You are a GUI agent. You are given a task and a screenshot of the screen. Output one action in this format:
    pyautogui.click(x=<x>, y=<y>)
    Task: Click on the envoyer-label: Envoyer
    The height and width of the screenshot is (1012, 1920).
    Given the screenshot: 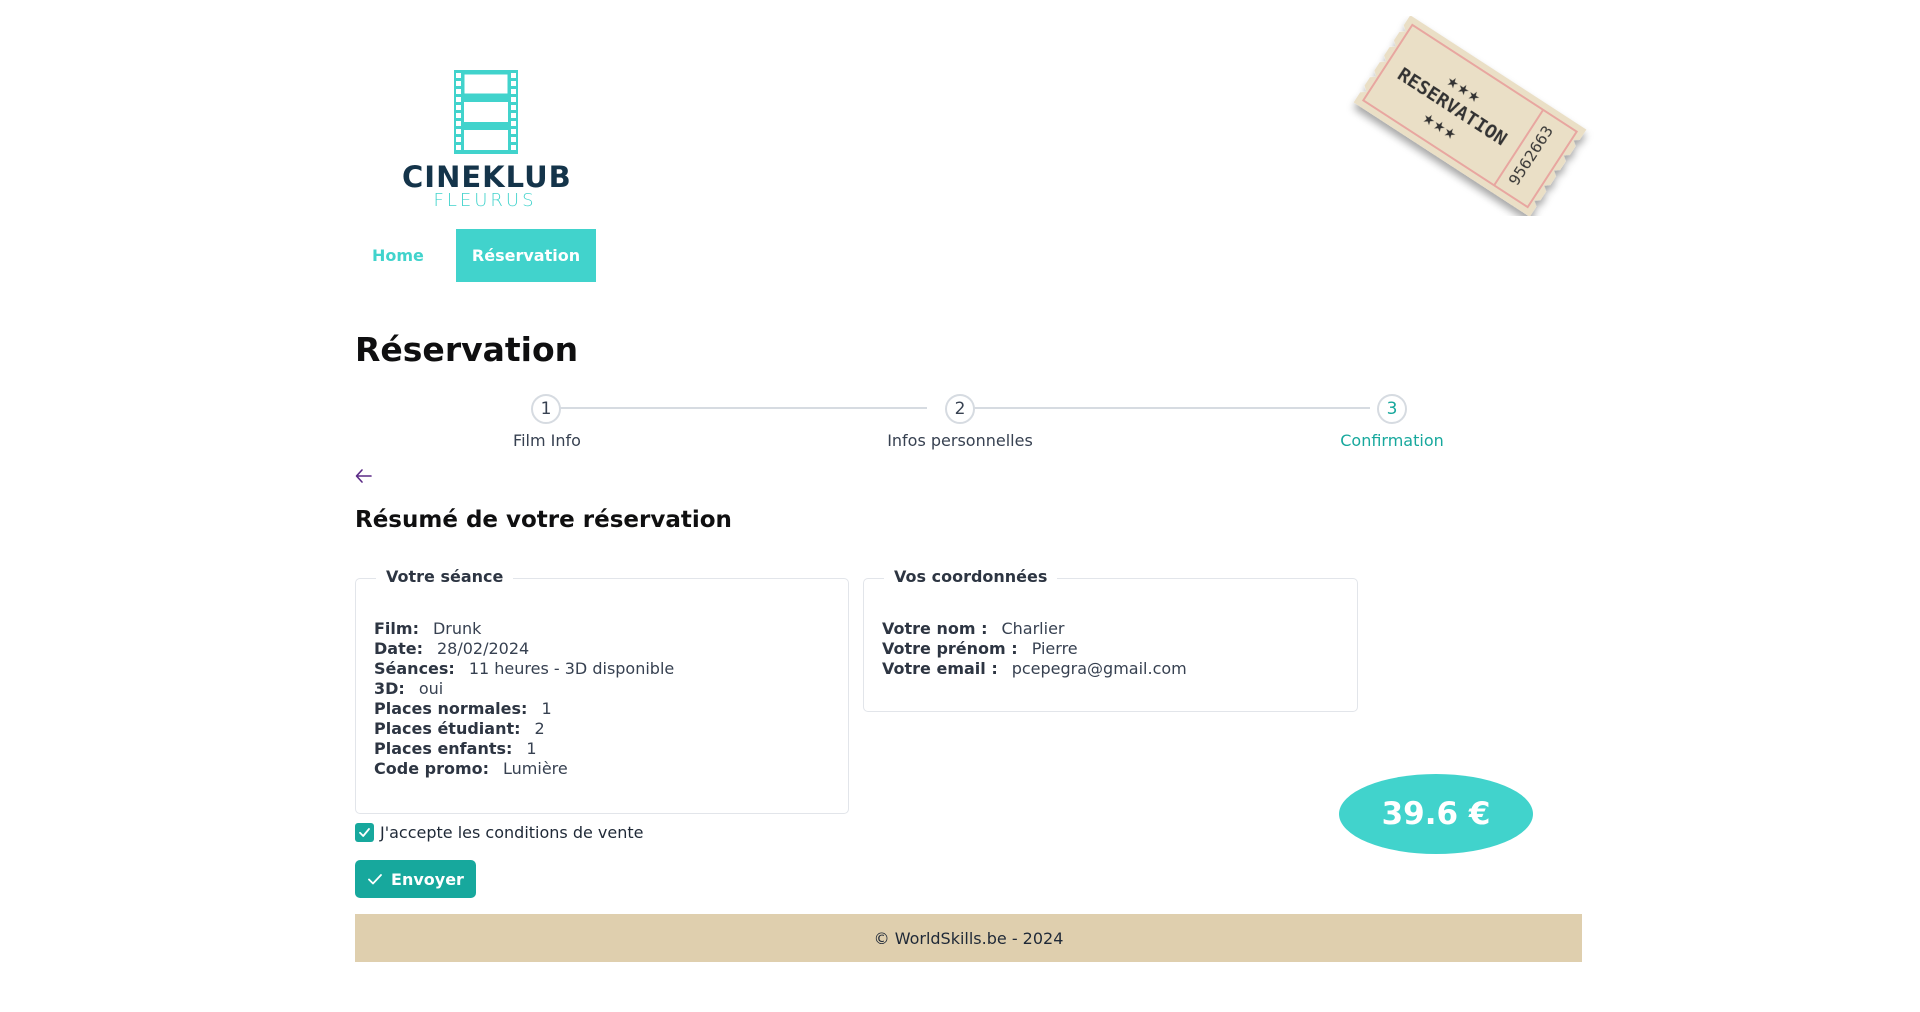 What is the action you would take?
    pyautogui.click(x=427, y=879)
    